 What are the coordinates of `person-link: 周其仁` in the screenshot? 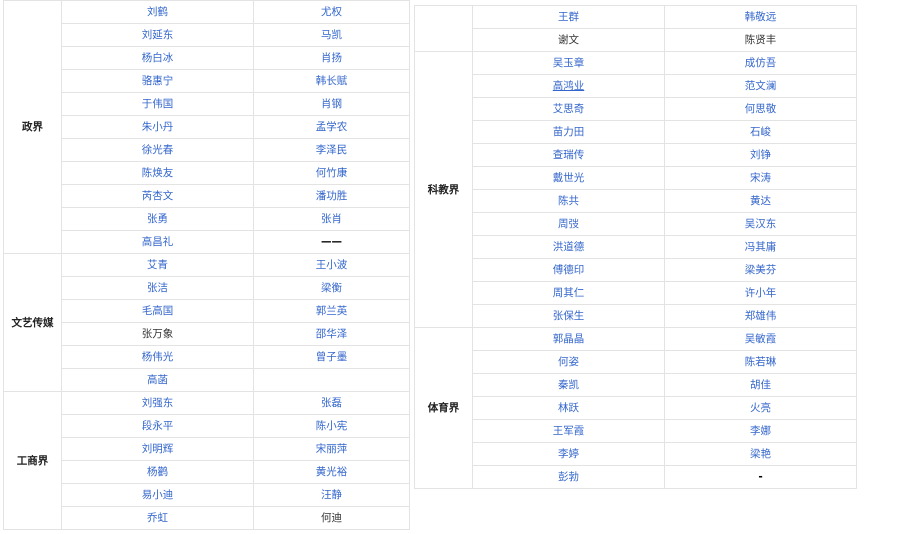 It's located at (568, 293).